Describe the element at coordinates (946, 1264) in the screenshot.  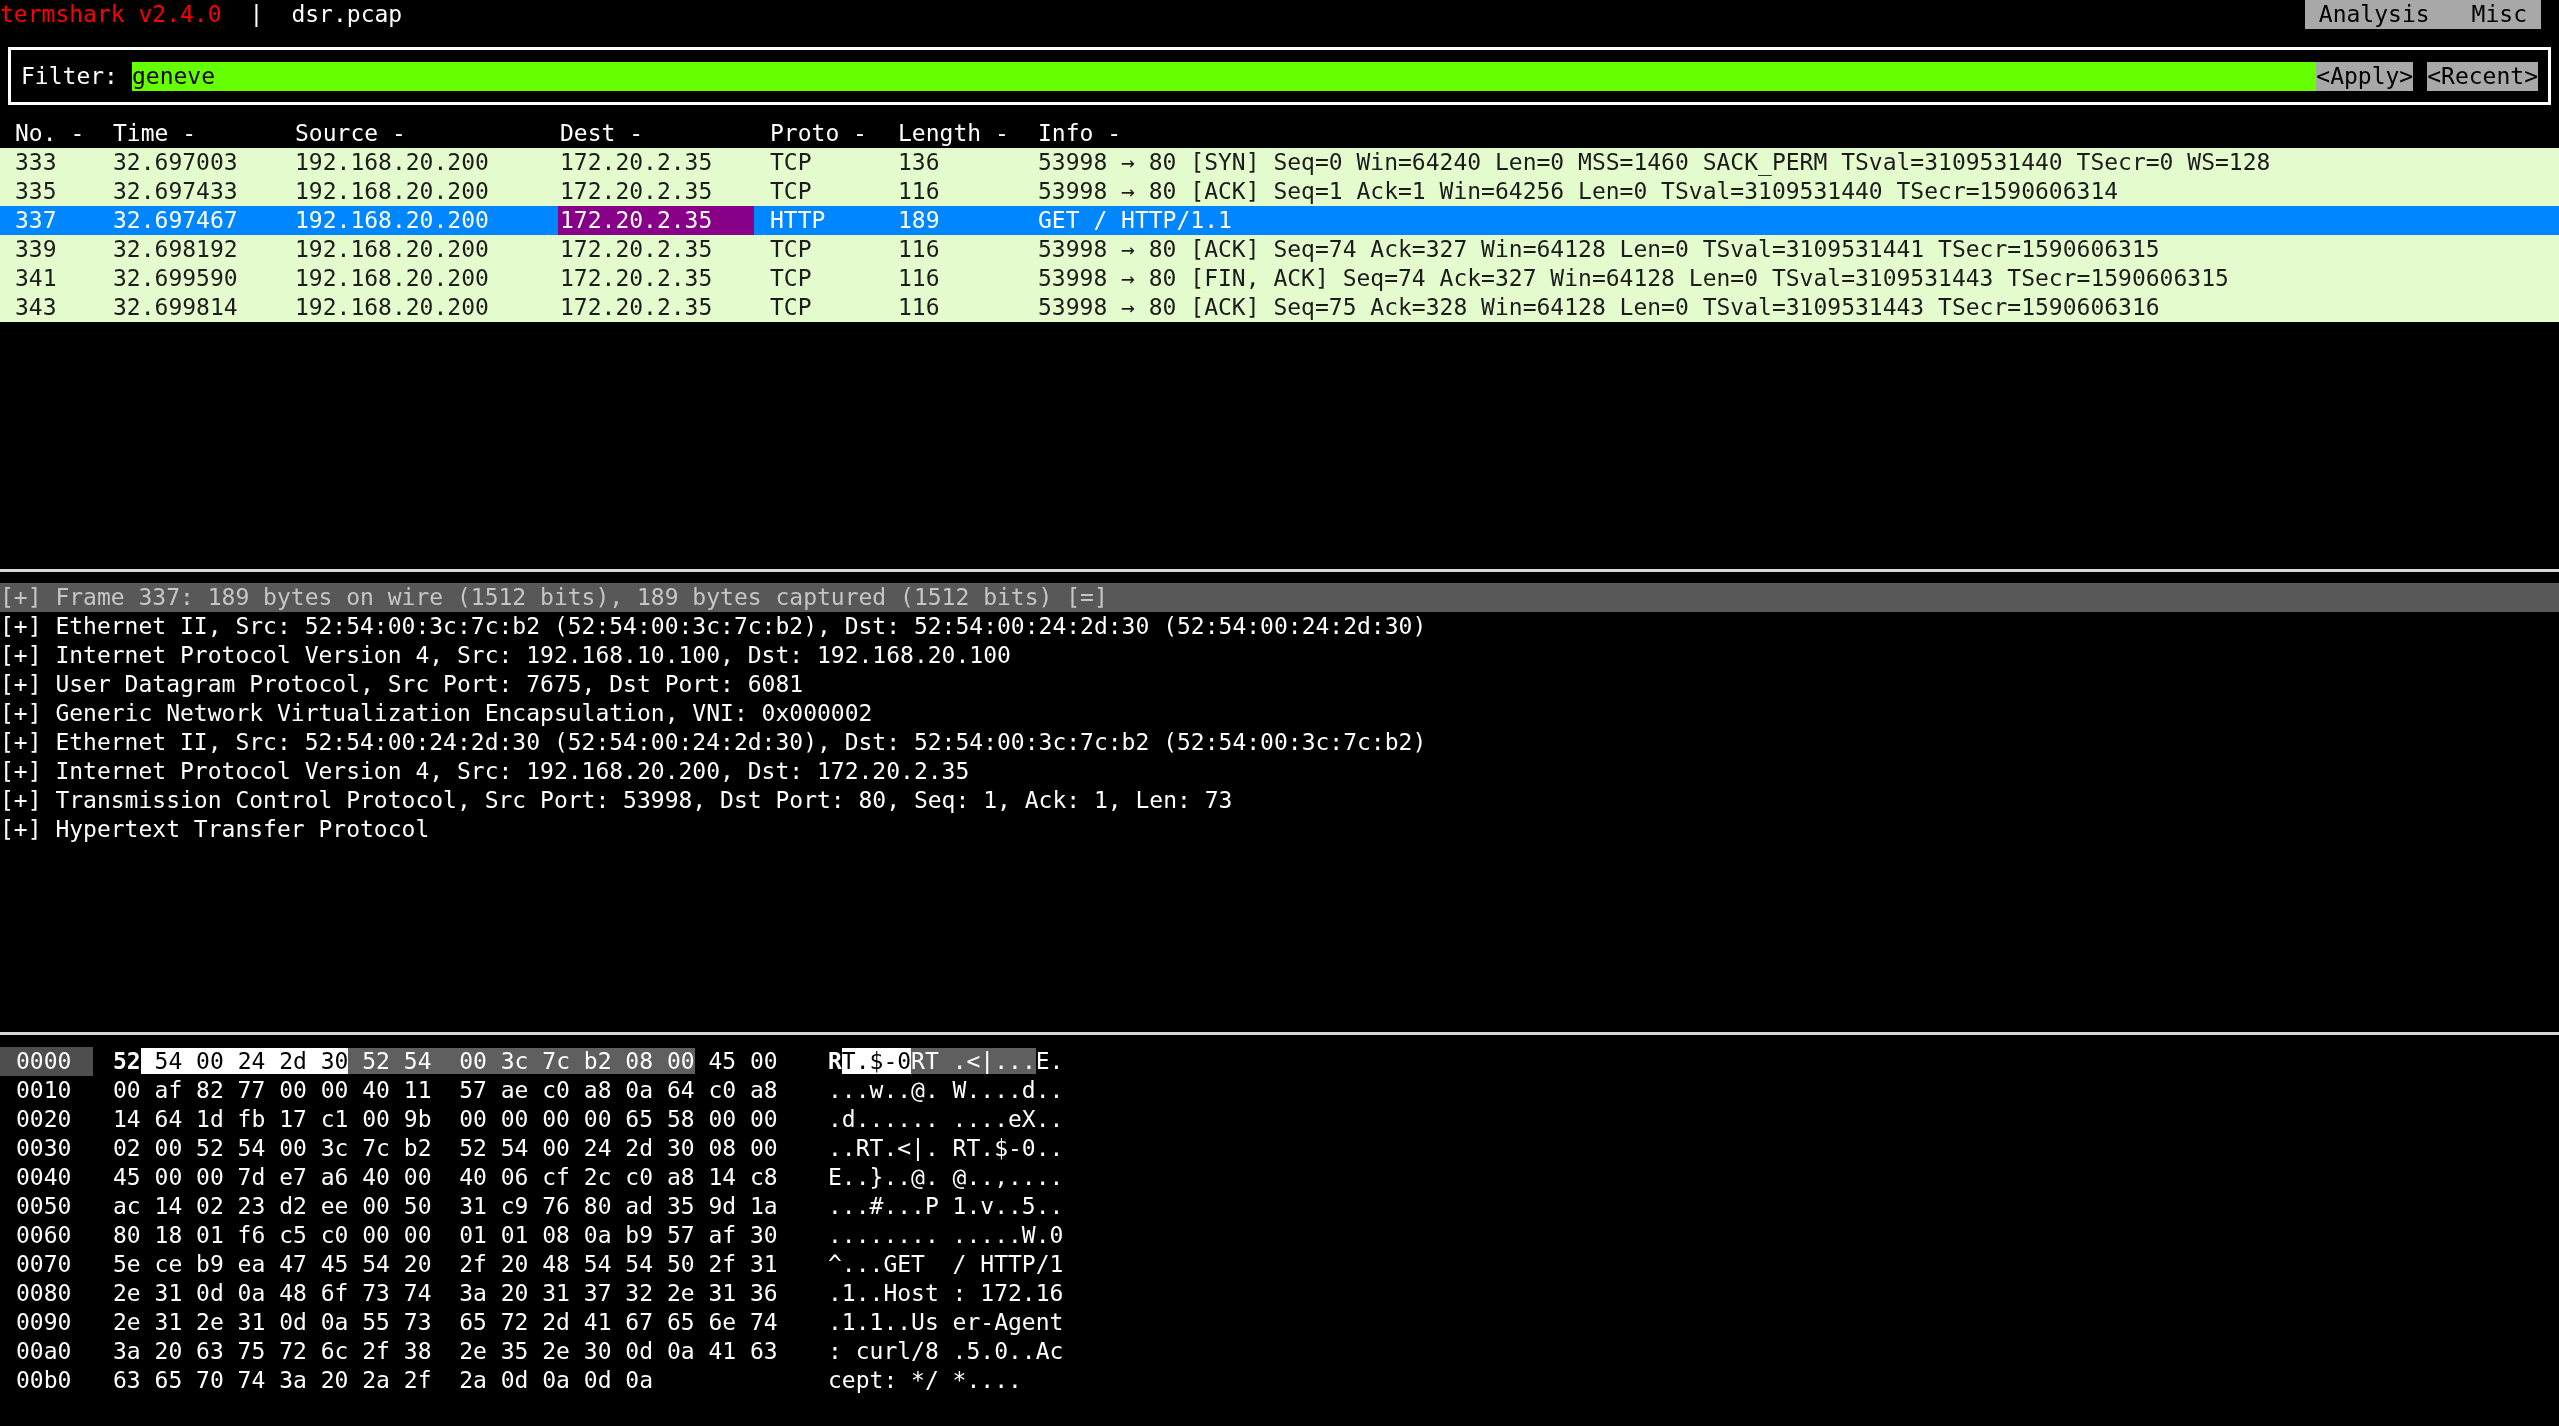
I see `ascii-text: ^...GET / HTTP/1` at that location.